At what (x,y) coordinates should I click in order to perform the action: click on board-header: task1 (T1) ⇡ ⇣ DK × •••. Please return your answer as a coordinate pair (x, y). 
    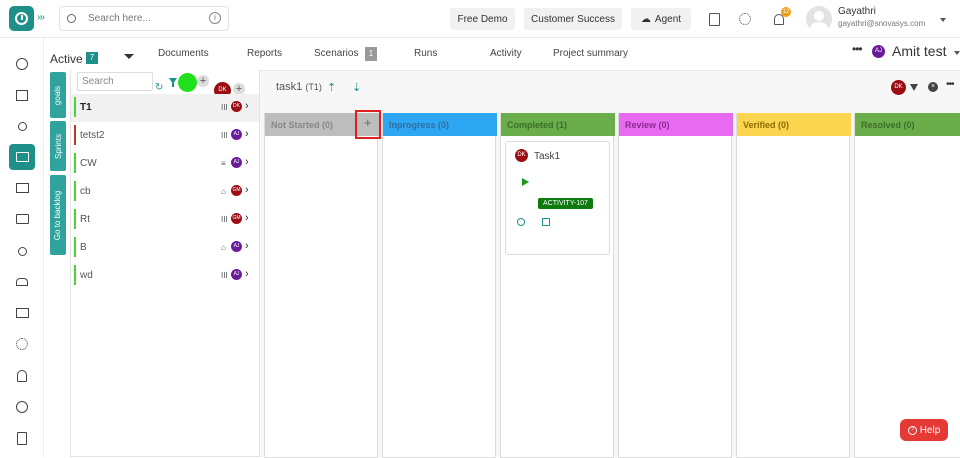
    Looking at the image, I should click on (610, 87).